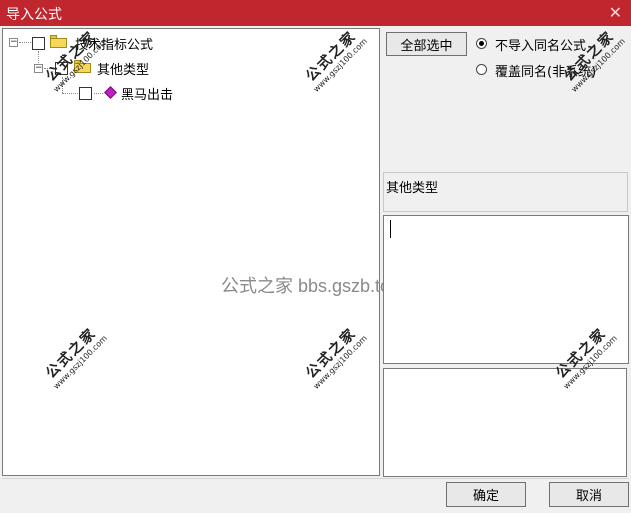  What do you see at coordinates (594, 61) in the screenshot?
I see `watermark-stamp: 公式之家 www.gszj100.com` at bounding box center [594, 61].